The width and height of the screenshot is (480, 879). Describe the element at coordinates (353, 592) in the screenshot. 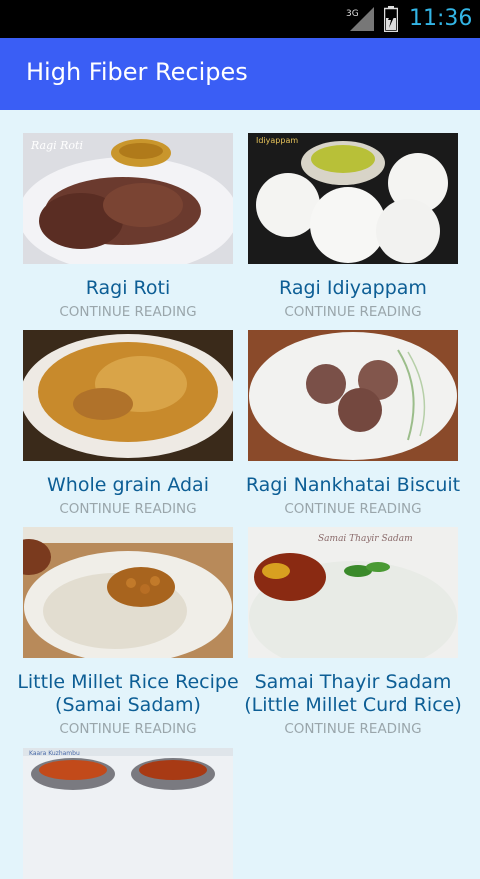

I see `recipe-thumbnail: Samai Thayir Sadam` at that location.